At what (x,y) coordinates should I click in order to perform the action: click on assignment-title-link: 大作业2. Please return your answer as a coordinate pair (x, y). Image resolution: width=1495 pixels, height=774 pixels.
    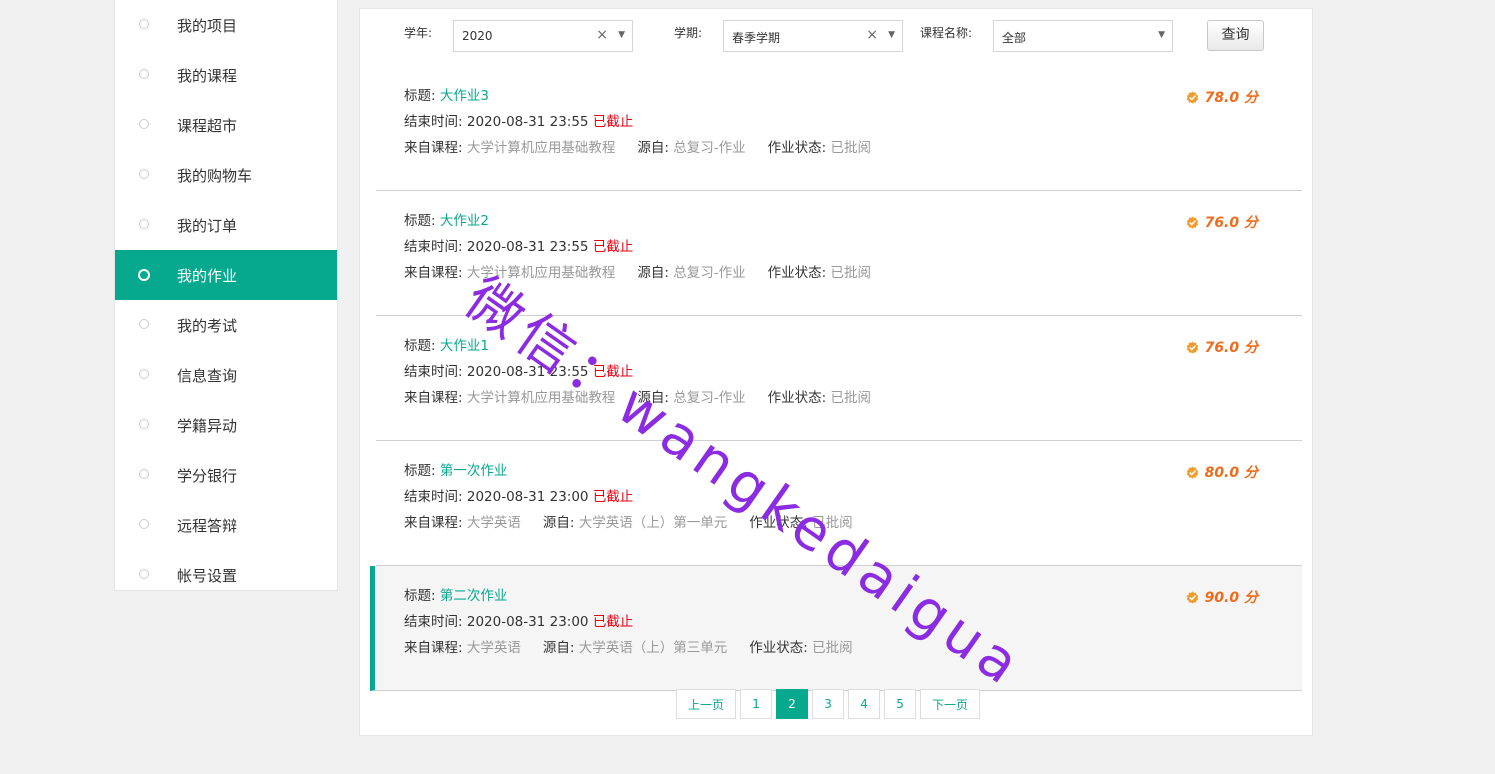
    Looking at the image, I should click on (464, 221).